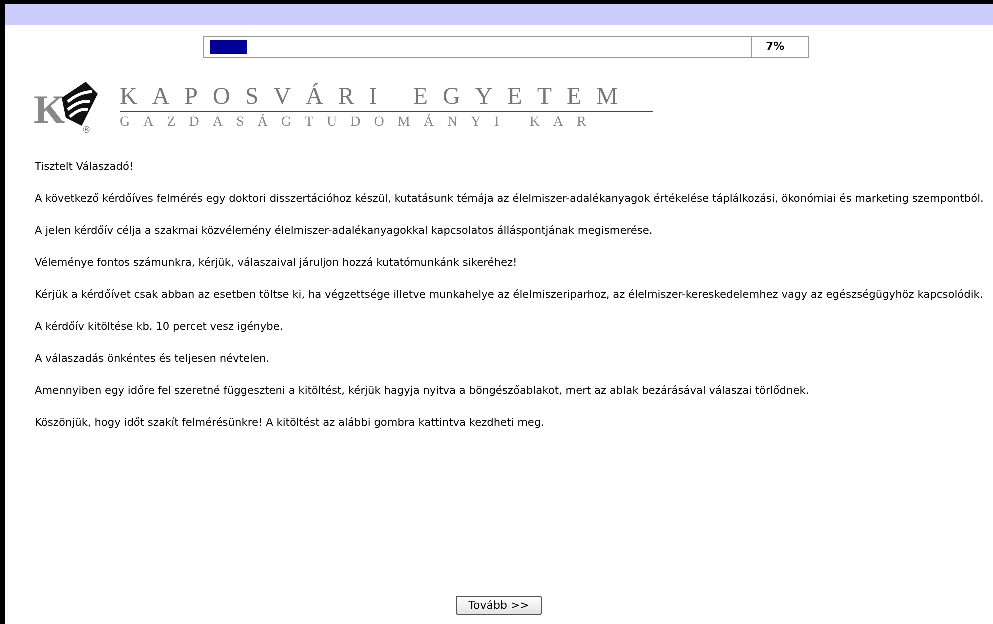 The width and height of the screenshot is (993, 624). Describe the element at coordinates (153, 359) in the screenshot. I see `intro-paragraph: A válaszadás önkéntes és teljesen névtelen.` at that location.